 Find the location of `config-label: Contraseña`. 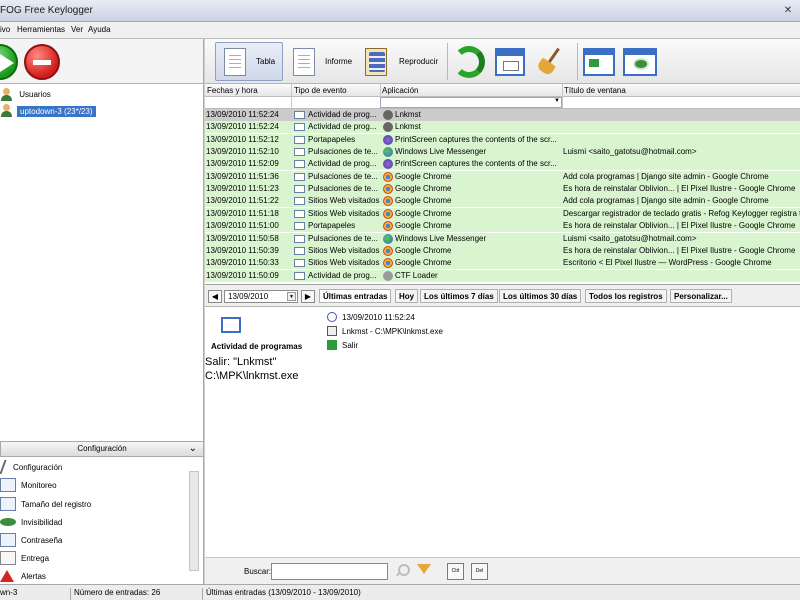

config-label: Contraseña is located at coordinates (42, 540).